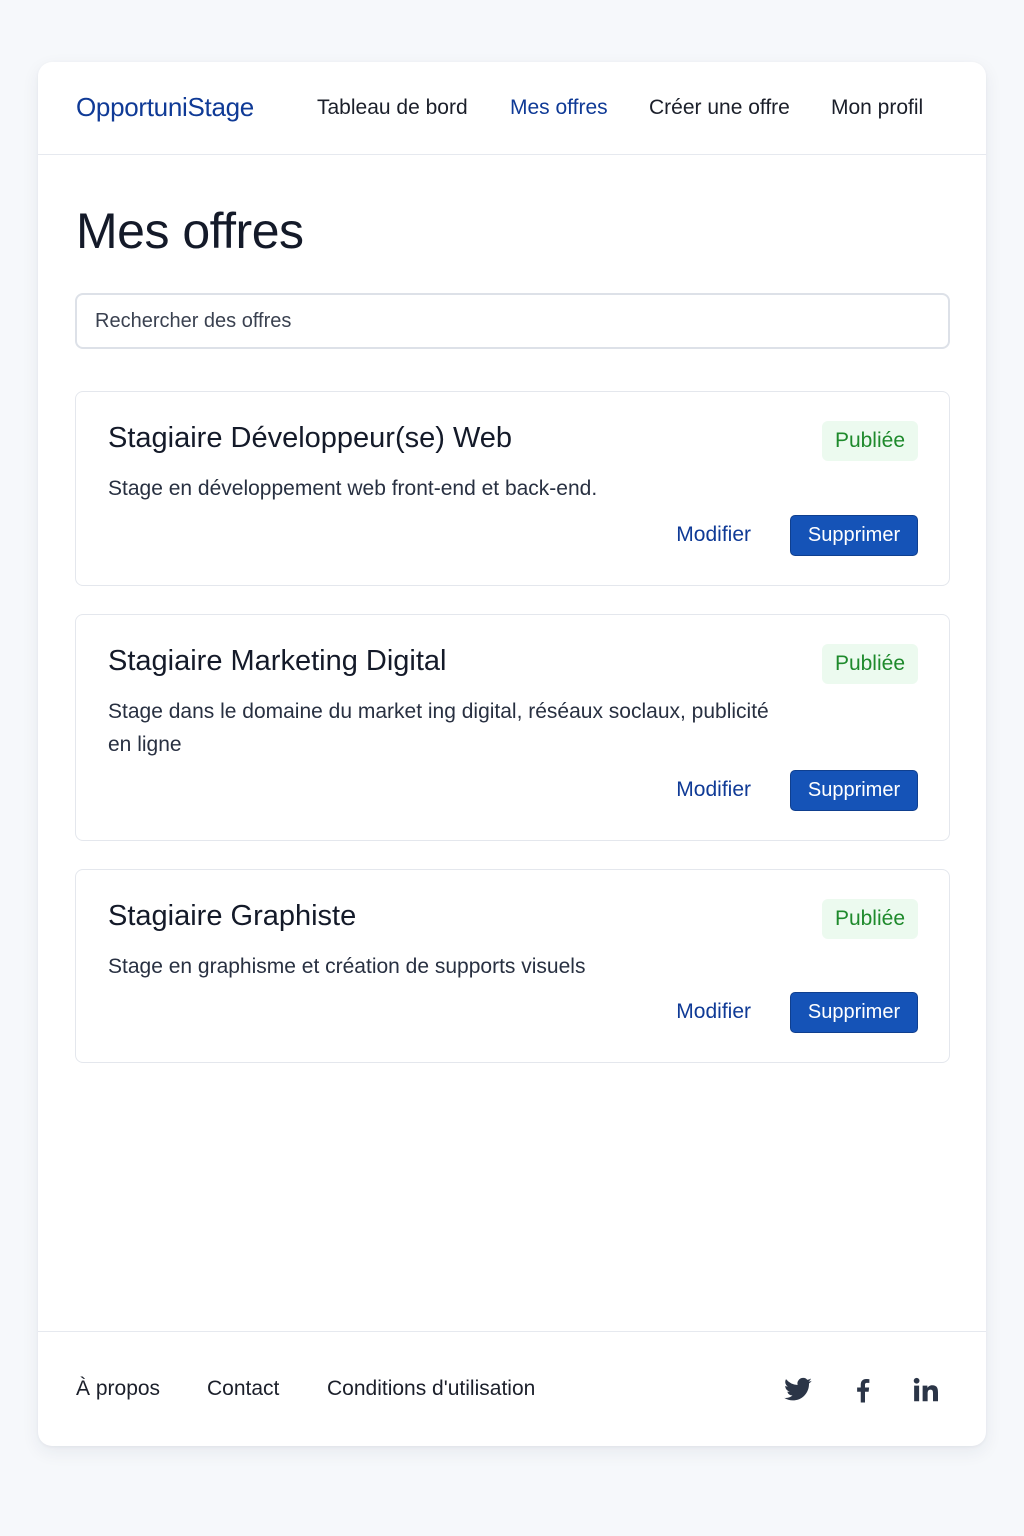 This screenshot has height=1536, width=1024. What do you see at coordinates (118, 1389) in the screenshot?
I see `footer-link-a-propos: À propos` at bounding box center [118, 1389].